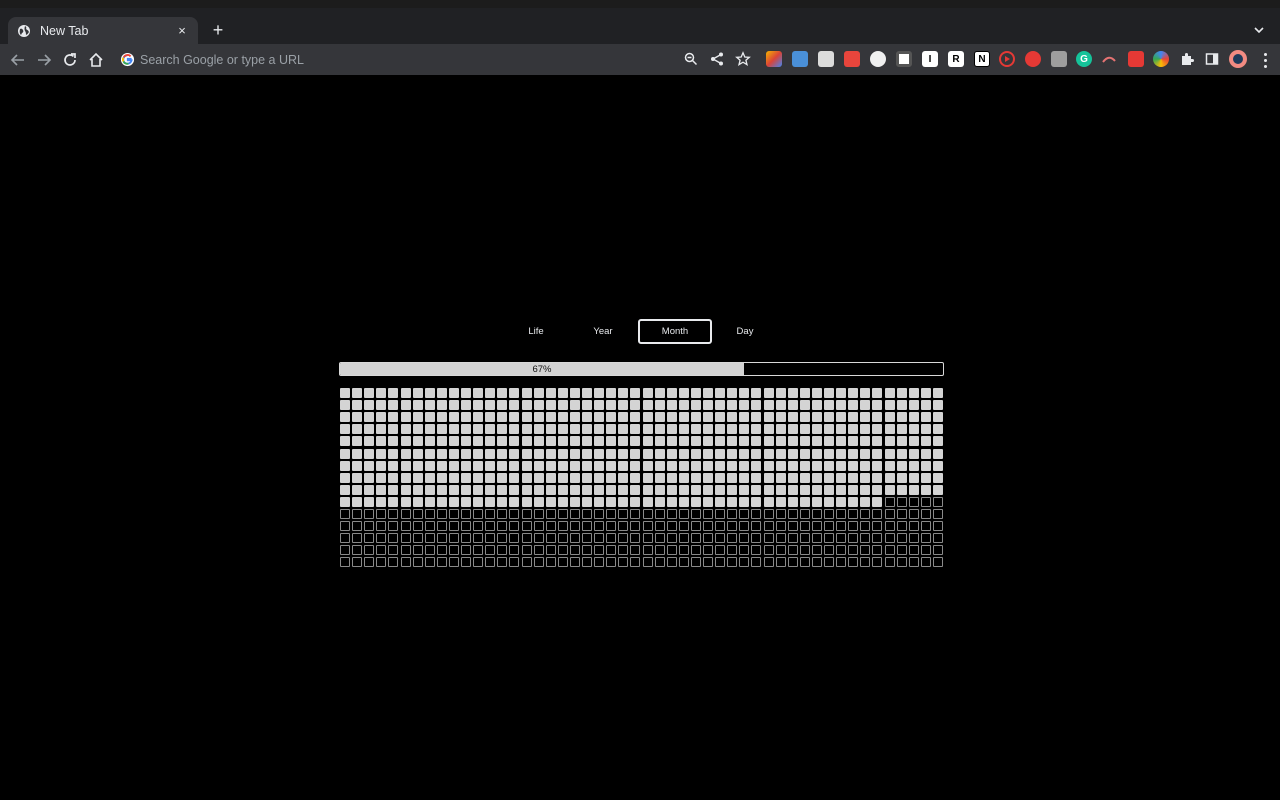 This screenshot has height=800, width=1280. Describe the element at coordinates (743, 59) in the screenshot. I see `bookmark-star-icon` at that location.